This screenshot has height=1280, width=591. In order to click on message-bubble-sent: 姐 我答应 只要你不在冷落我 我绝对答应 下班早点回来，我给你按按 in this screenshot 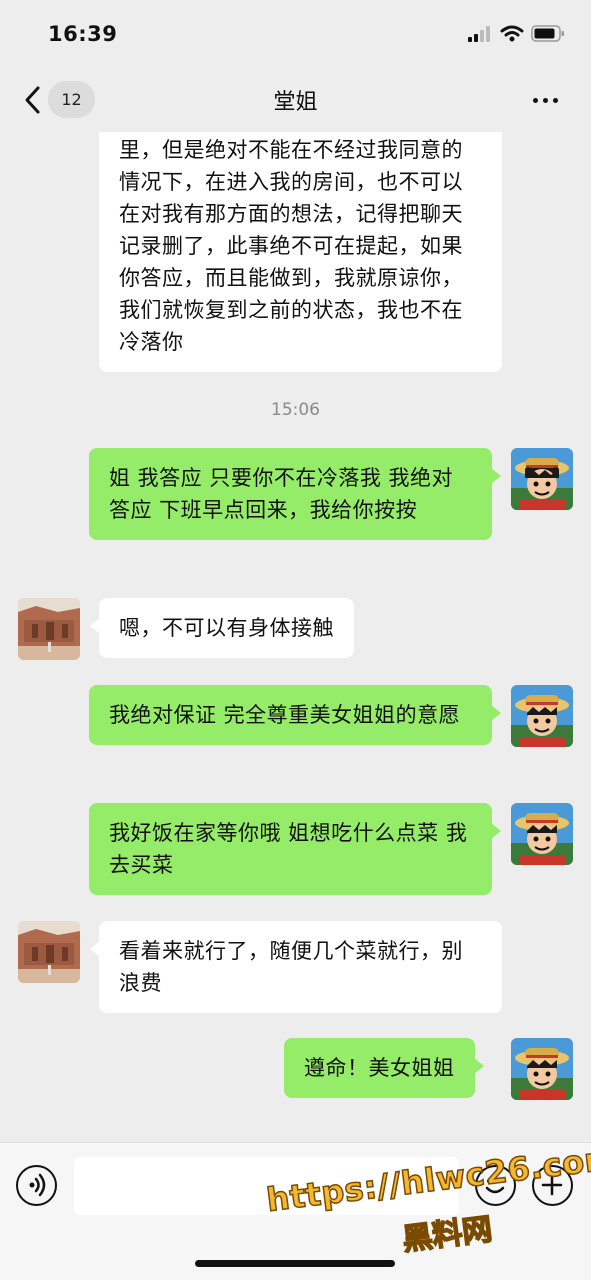, I will do `click(295, 494)`.